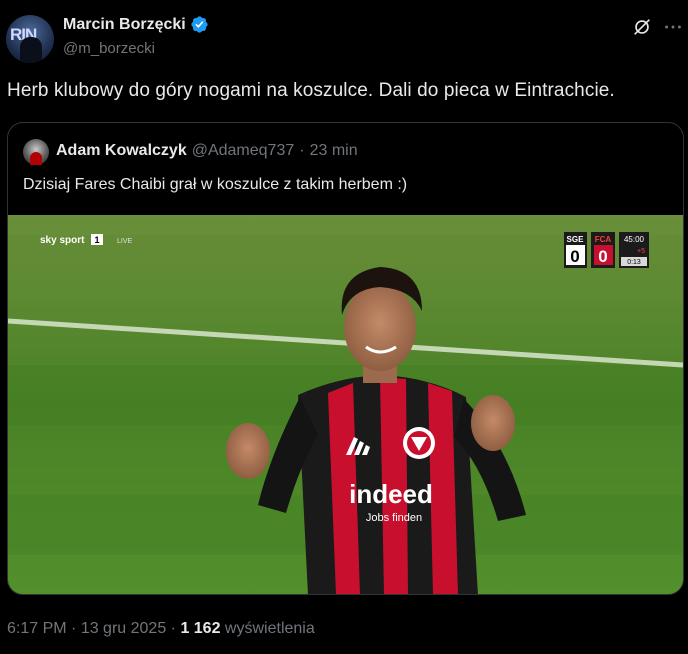  Describe the element at coordinates (121, 151) in the screenshot. I see `quote-author-name: Adam Kowalczyk` at that location.